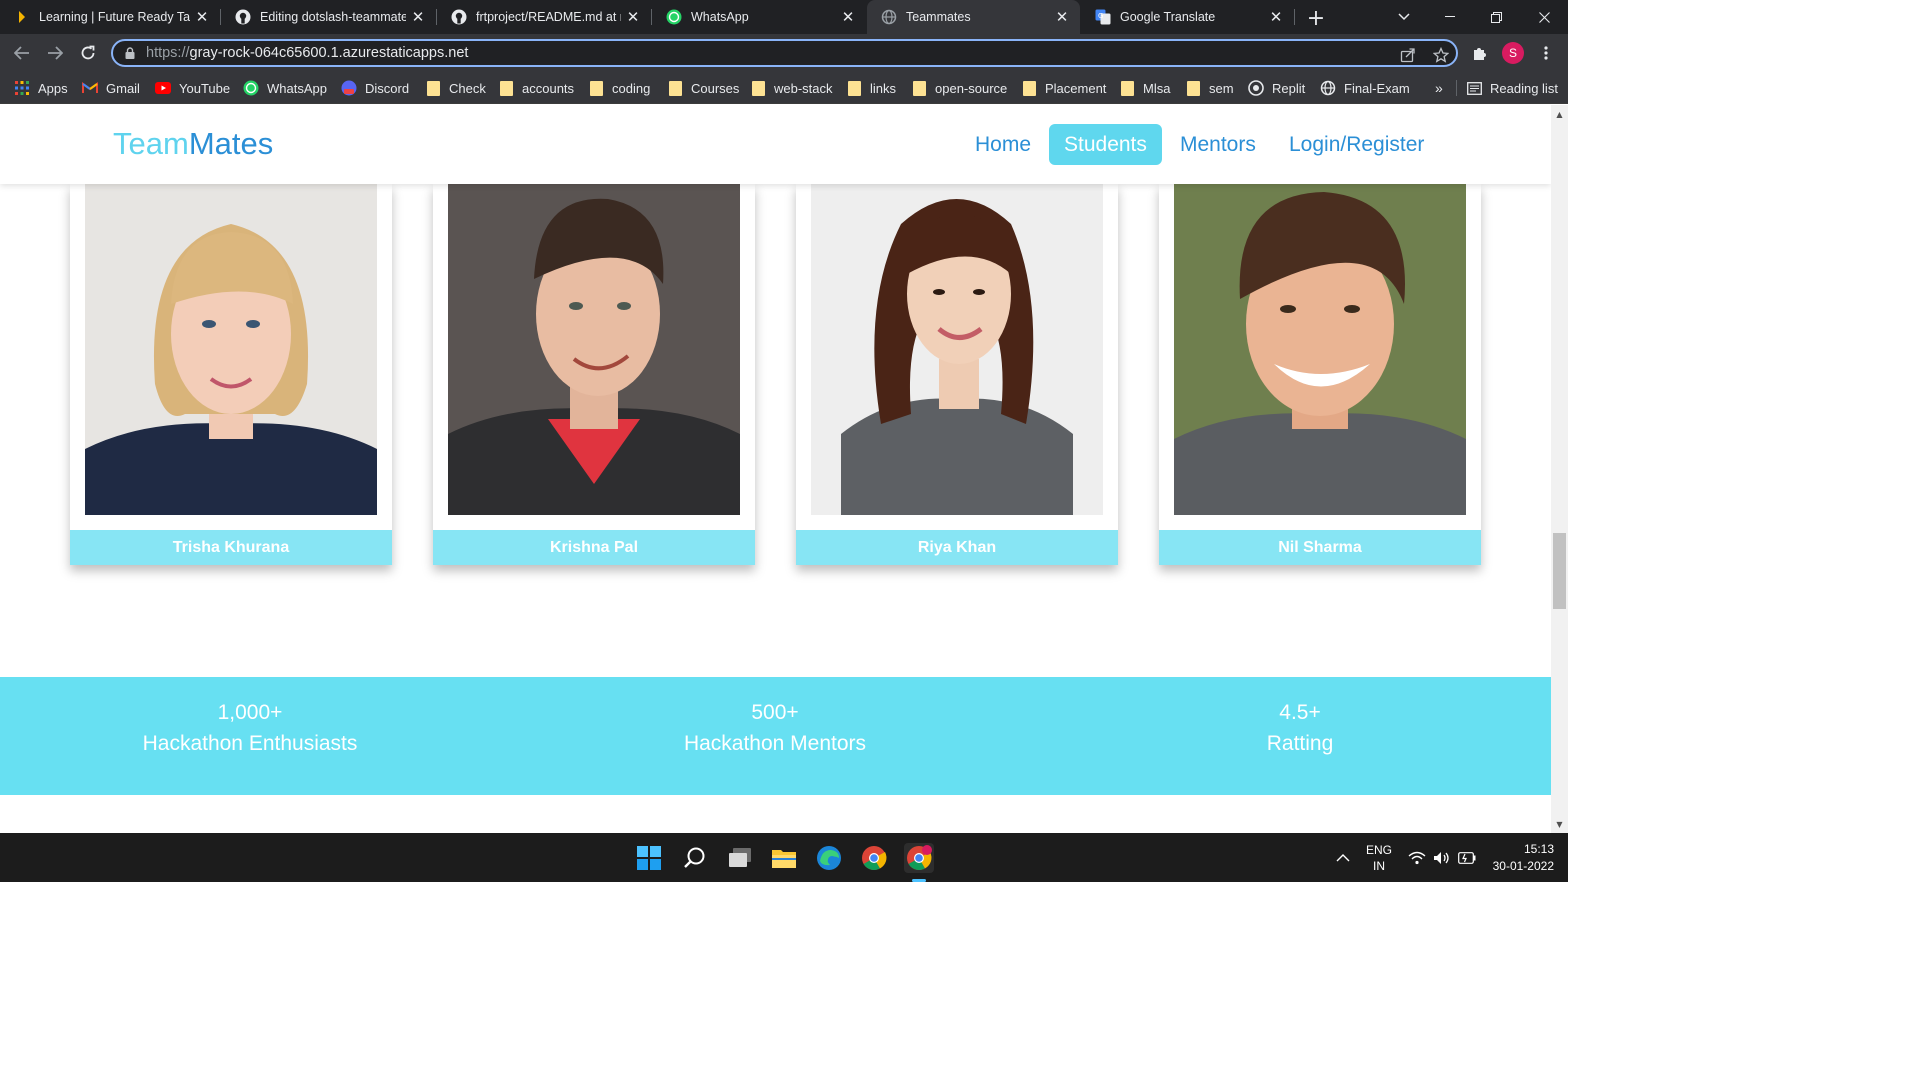 This screenshot has height=1080, width=1920. I want to click on battery-icon, so click(1467, 857).